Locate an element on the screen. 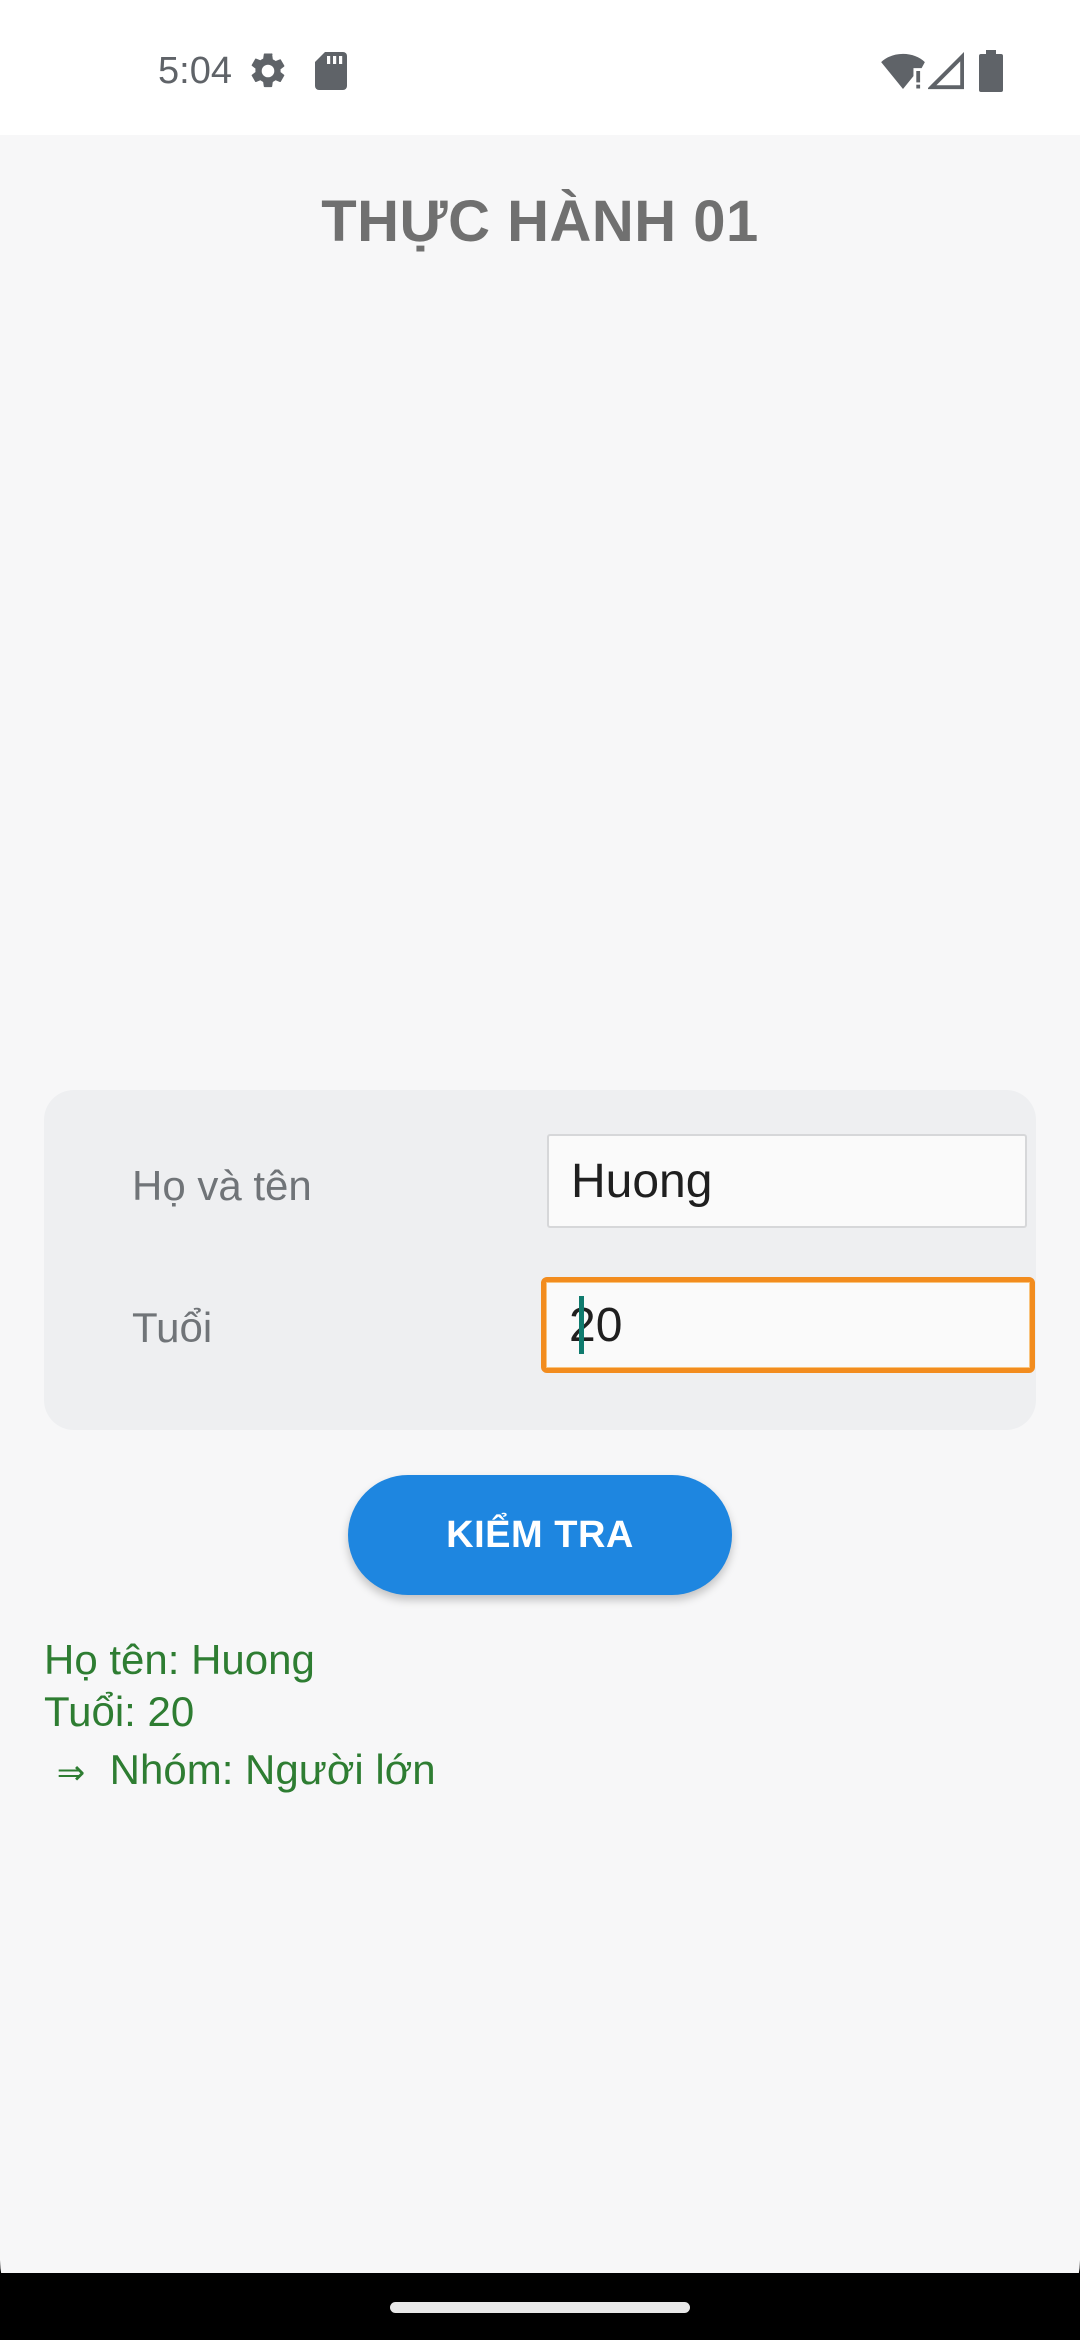 Image resolution: width=1080 pixels, height=2340 pixels. name-input is located at coordinates (787, 1181).